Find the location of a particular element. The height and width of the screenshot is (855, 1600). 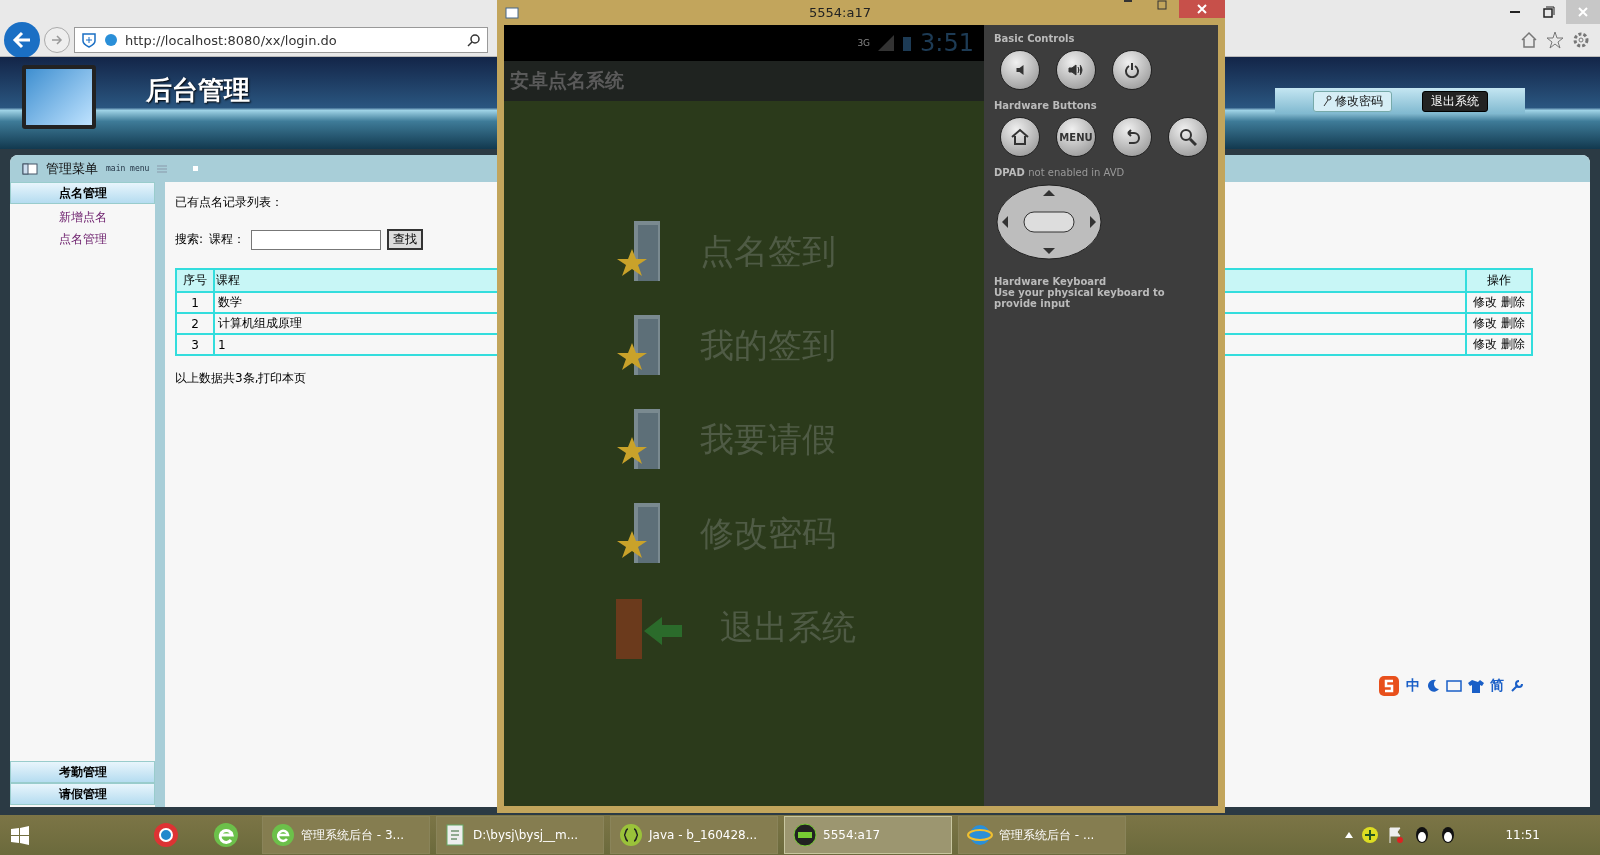

menu-title: 管理菜单 is located at coordinates (72, 168).